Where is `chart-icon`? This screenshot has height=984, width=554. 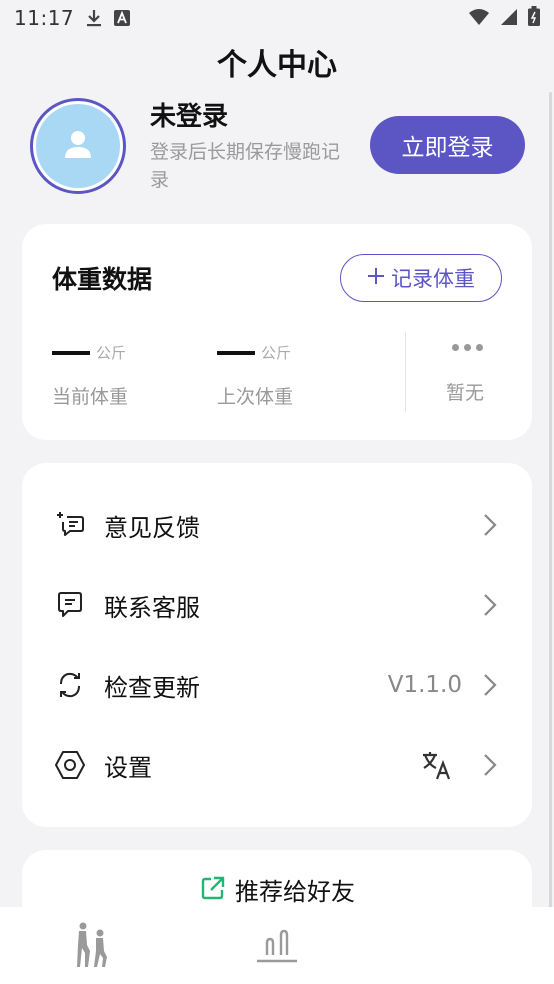 chart-icon is located at coordinates (277, 947).